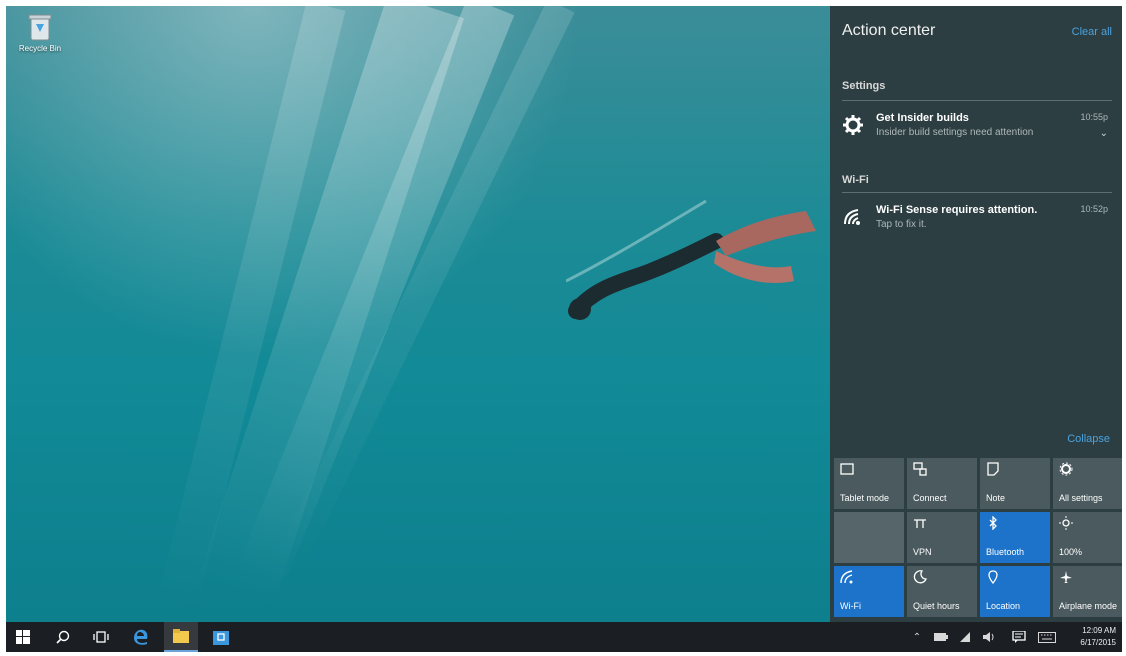  Describe the element at coordinates (1066, 577) in the screenshot. I see `airplane-icon` at that location.